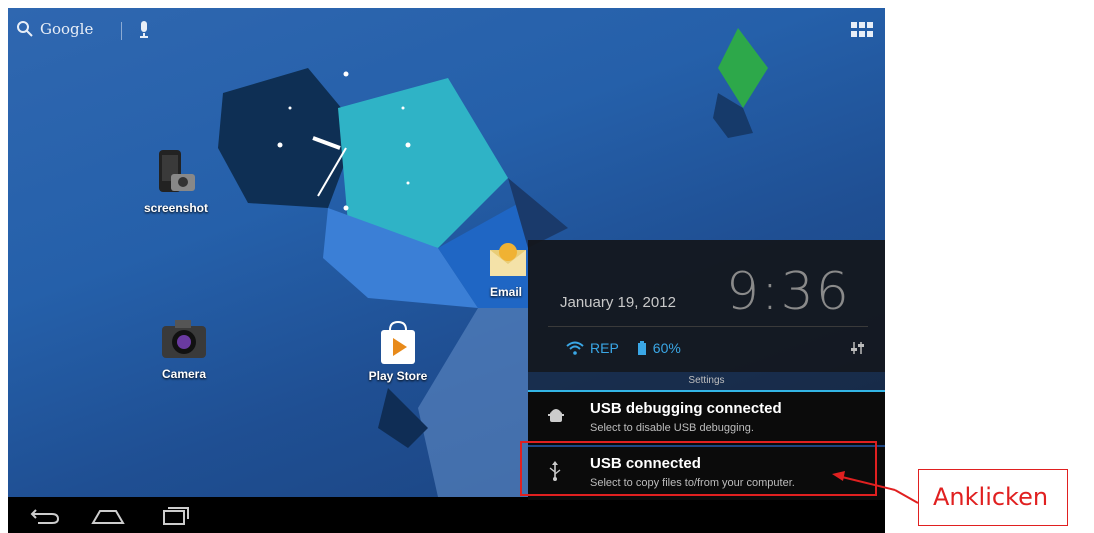  Describe the element at coordinates (623, 348) in the screenshot. I see `status-row: REP 60%` at that location.